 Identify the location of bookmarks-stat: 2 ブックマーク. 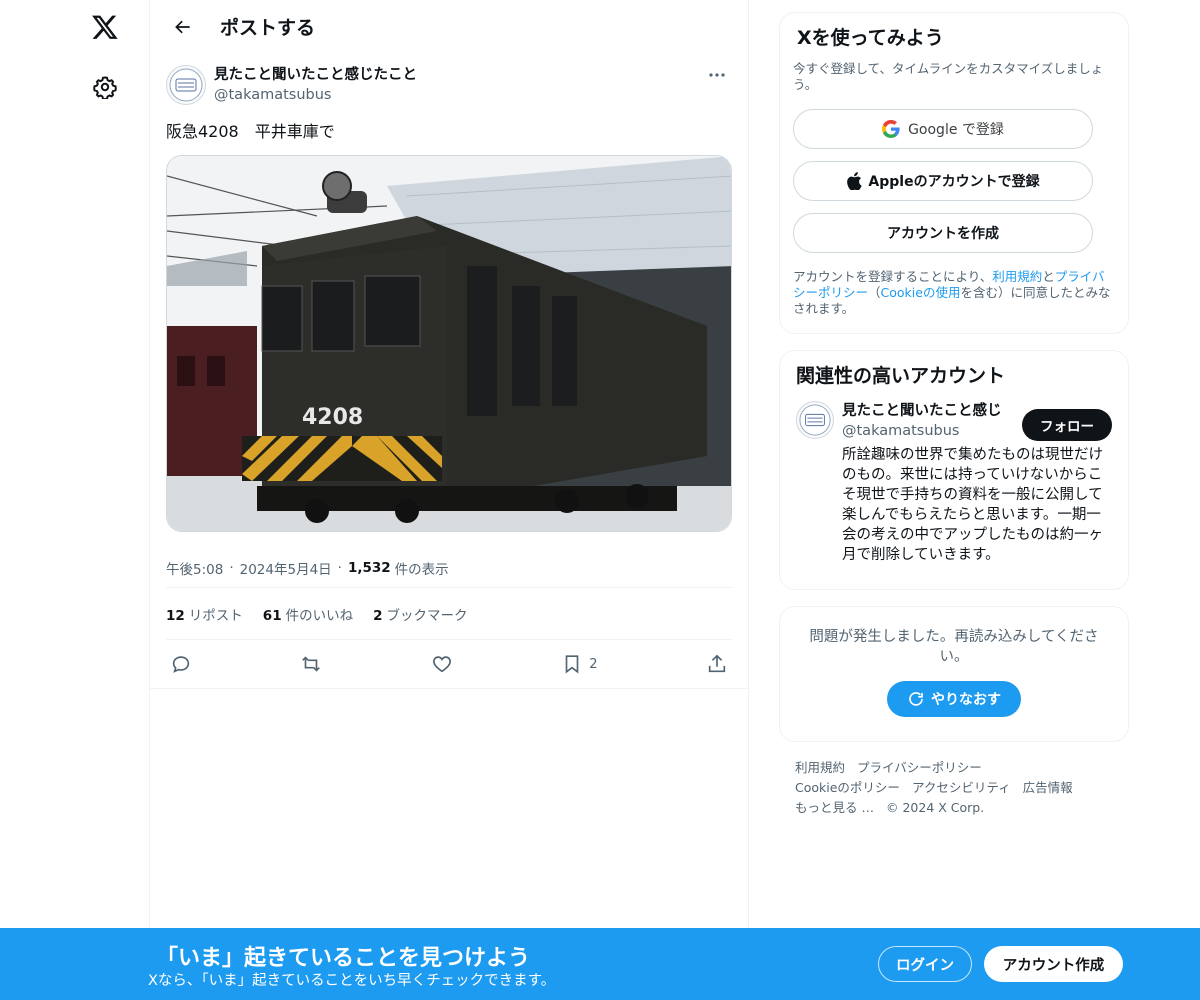
(420, 614).